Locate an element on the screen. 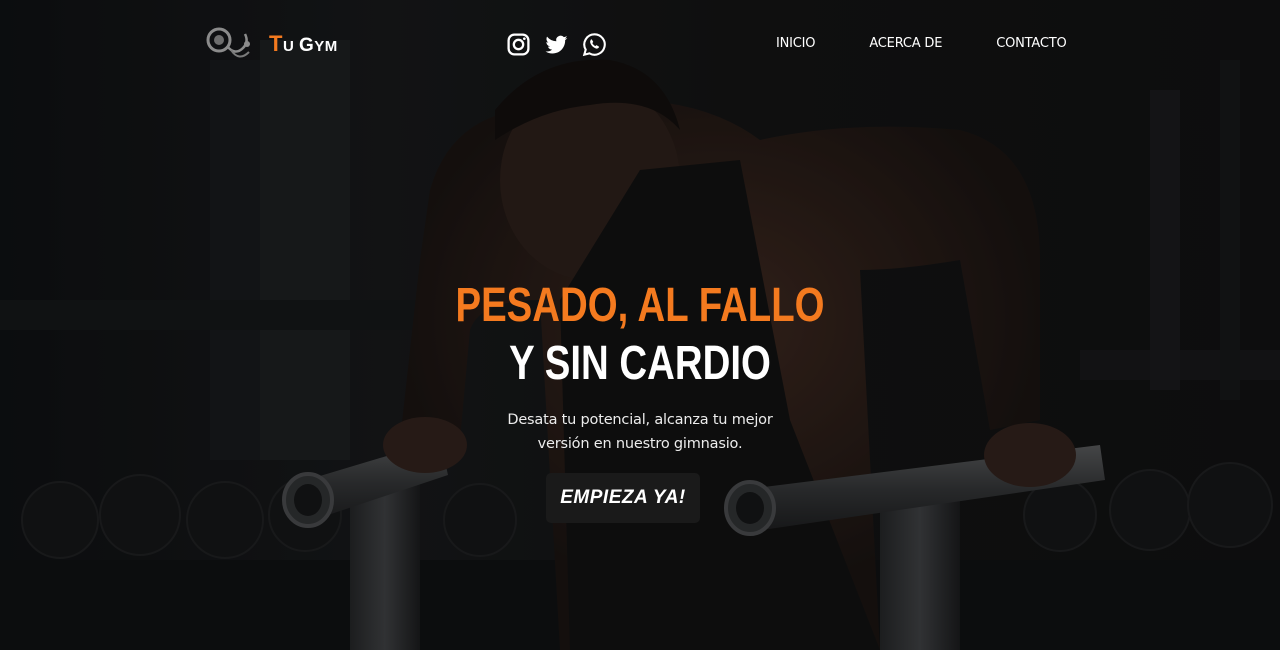  subtitle-line-2: versión en nuestro gimnasio. is located at coordinates (640, 444).